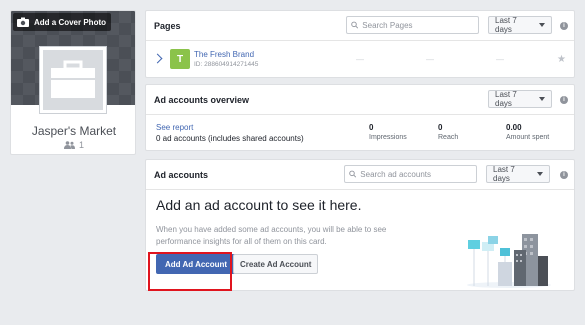  What do you see at coordinates (420, 25) in the screenshot?
I see `search-pages-input` at bounding box center [420, 25].